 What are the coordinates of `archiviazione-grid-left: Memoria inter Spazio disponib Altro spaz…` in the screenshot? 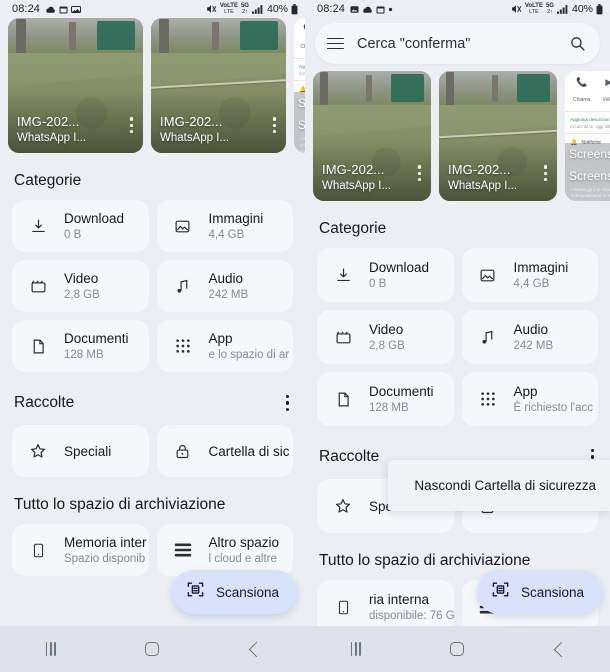 It's located at (152, 550).